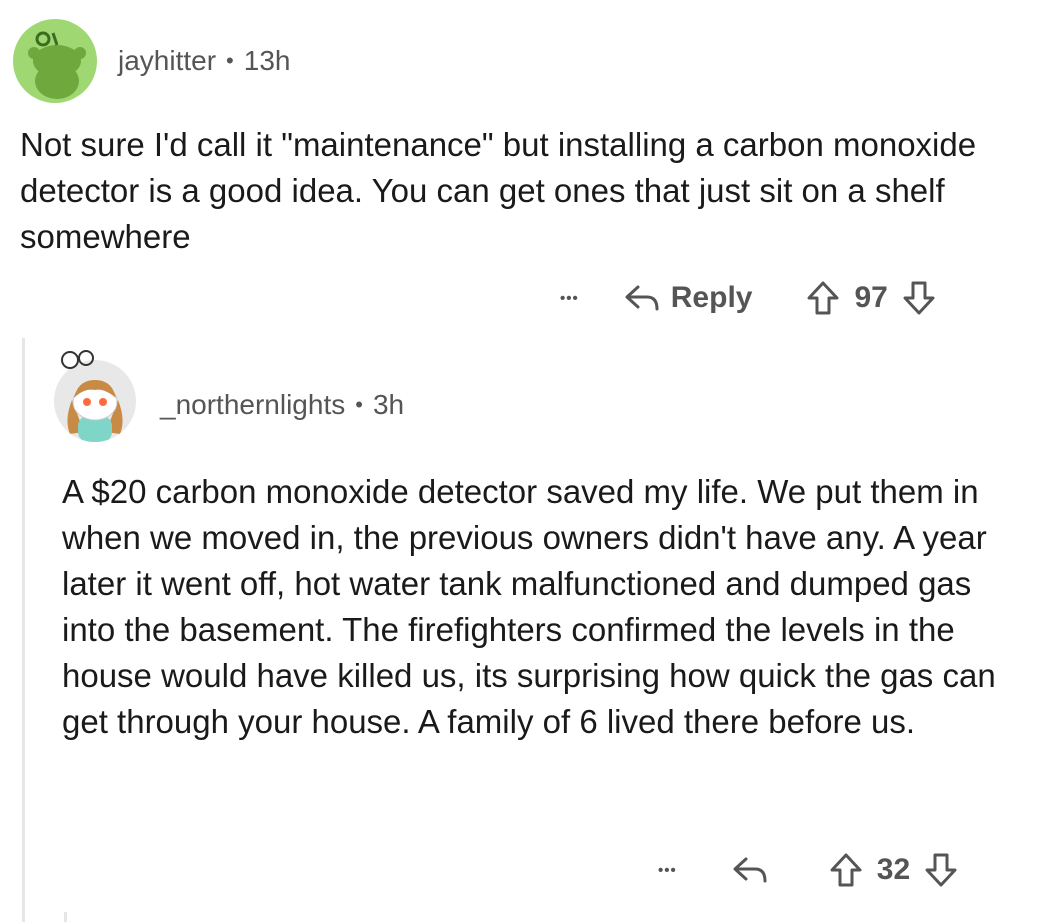 This screenshot has width=1040, height=922. I want to click on avatar-accessory-icon, so click(77, 359).